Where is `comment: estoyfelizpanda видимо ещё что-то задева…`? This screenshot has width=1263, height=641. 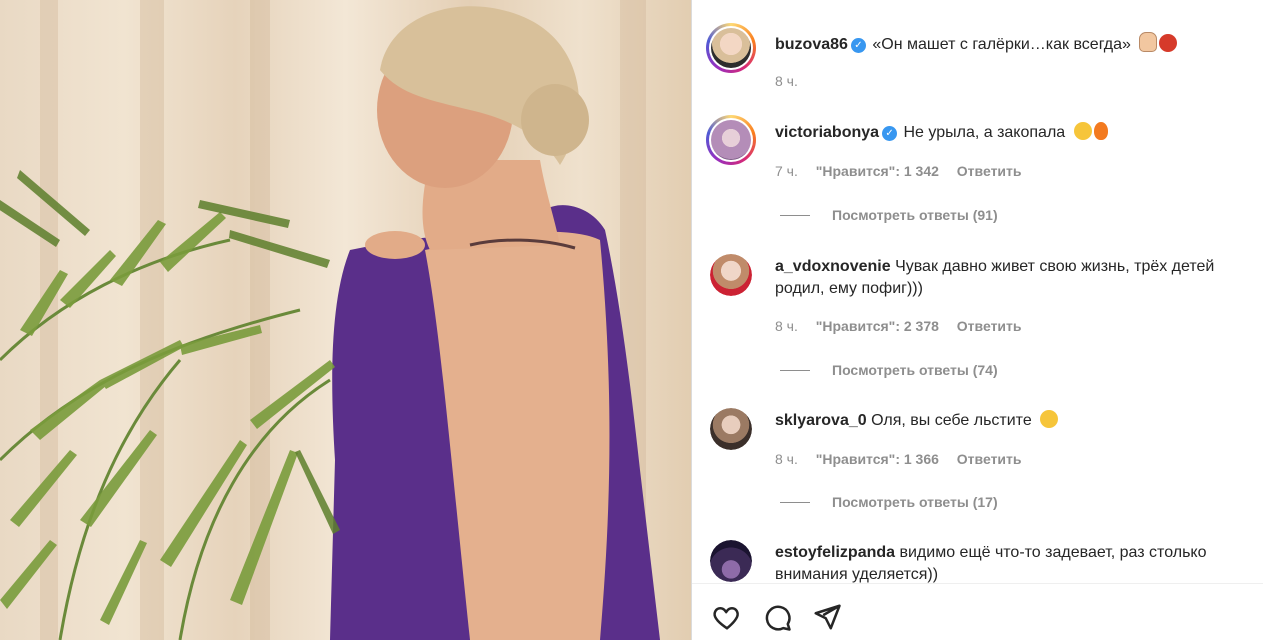
comment: estoyfelizpanda видимо ещё что-то задева… is located at coordinates (977, 559).